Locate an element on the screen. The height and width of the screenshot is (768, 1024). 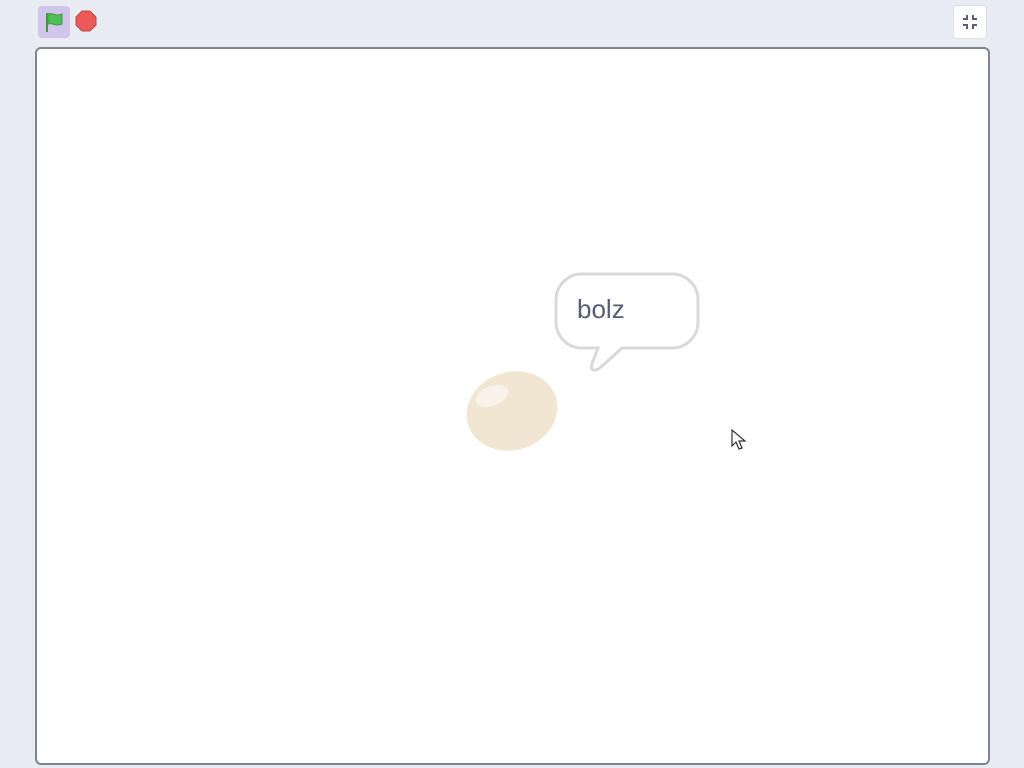
mouse-pointer-icon is located at coordinates (739, 439).